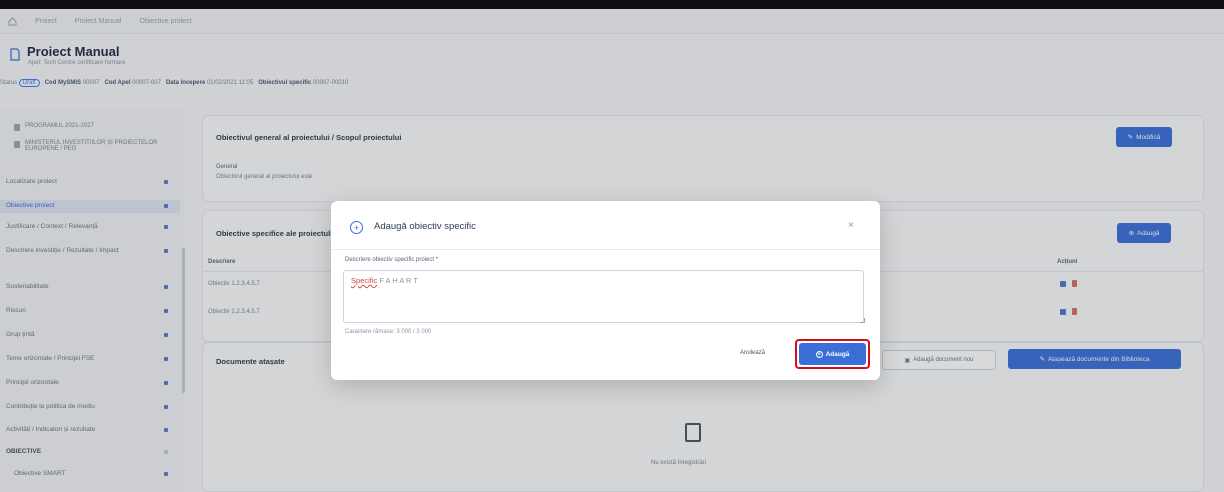 Image resolution: width=1224 pixels, height=492 pixels. I want to click on close-icon: ×, so click(851, 225).